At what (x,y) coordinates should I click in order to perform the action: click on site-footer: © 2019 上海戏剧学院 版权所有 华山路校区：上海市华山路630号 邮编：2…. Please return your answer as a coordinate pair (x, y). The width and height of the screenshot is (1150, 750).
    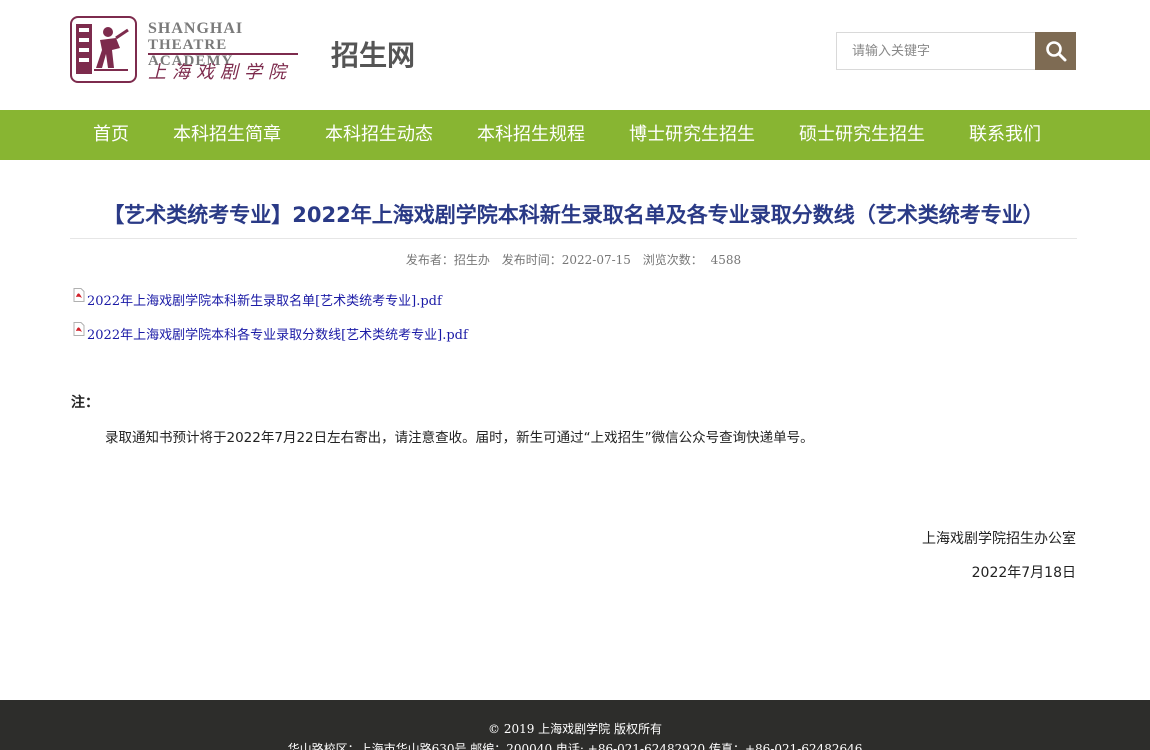
    Looking at the image, I should click on (575, 725).